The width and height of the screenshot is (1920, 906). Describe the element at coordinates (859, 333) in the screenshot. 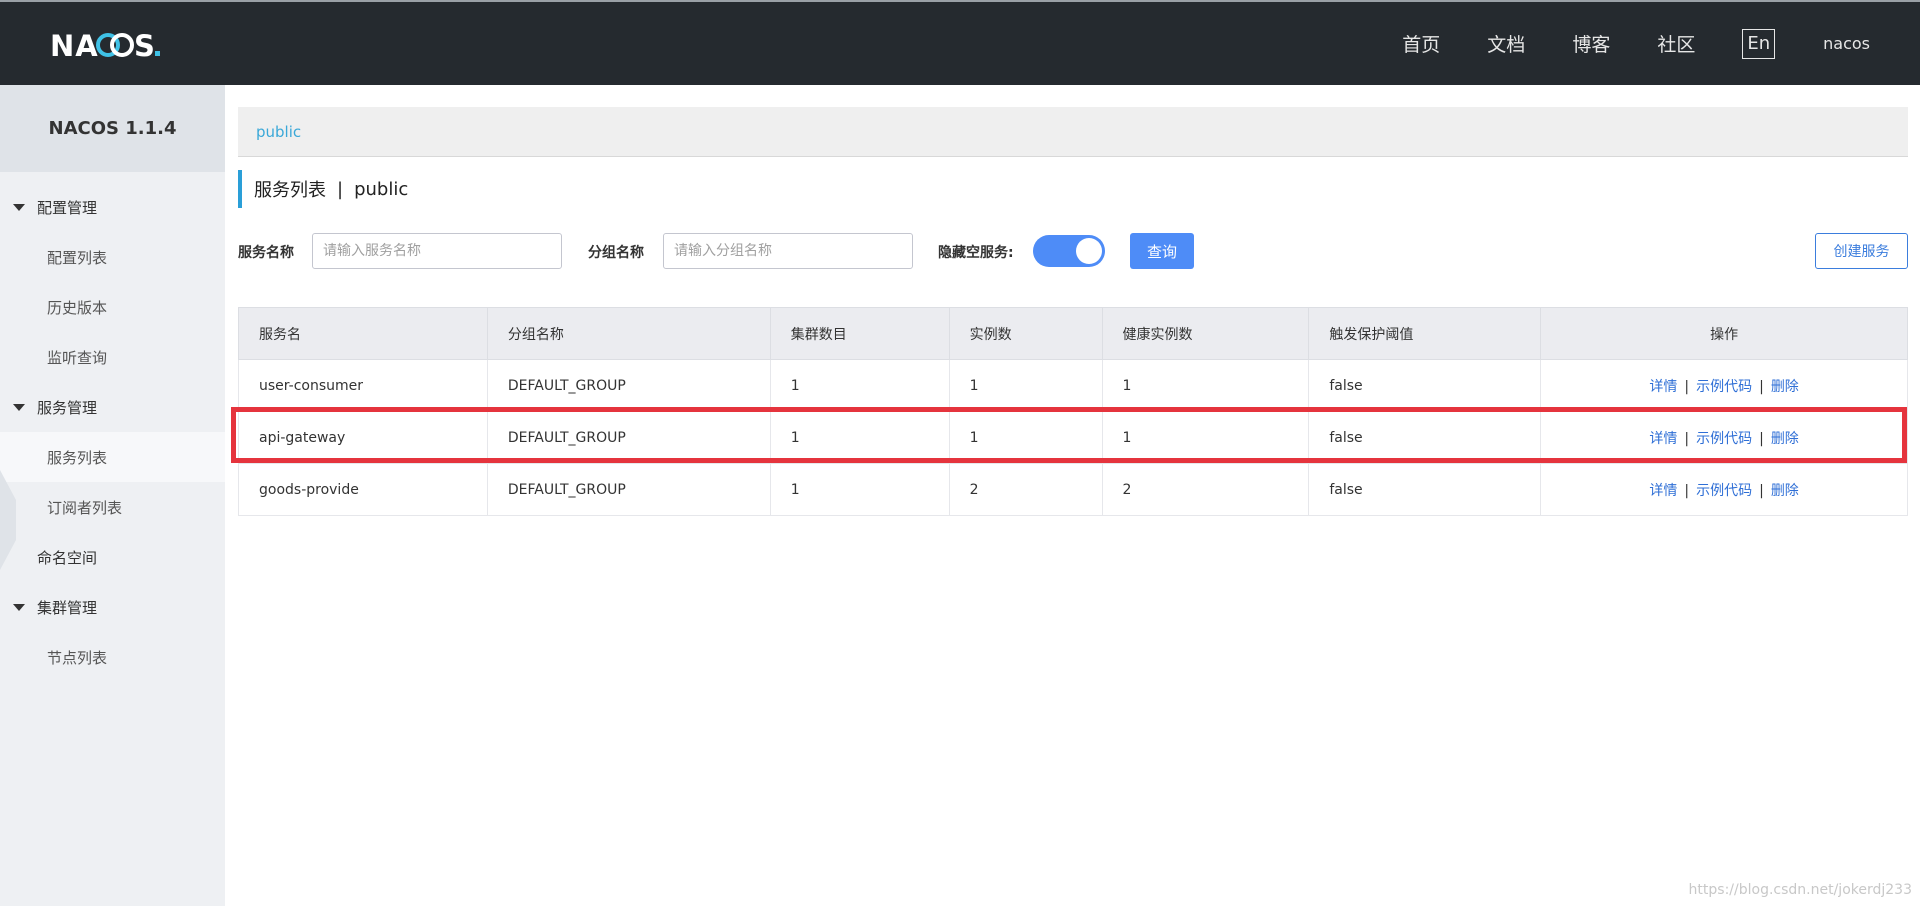

I see `col-cluster-count: 集群数目` at that location.